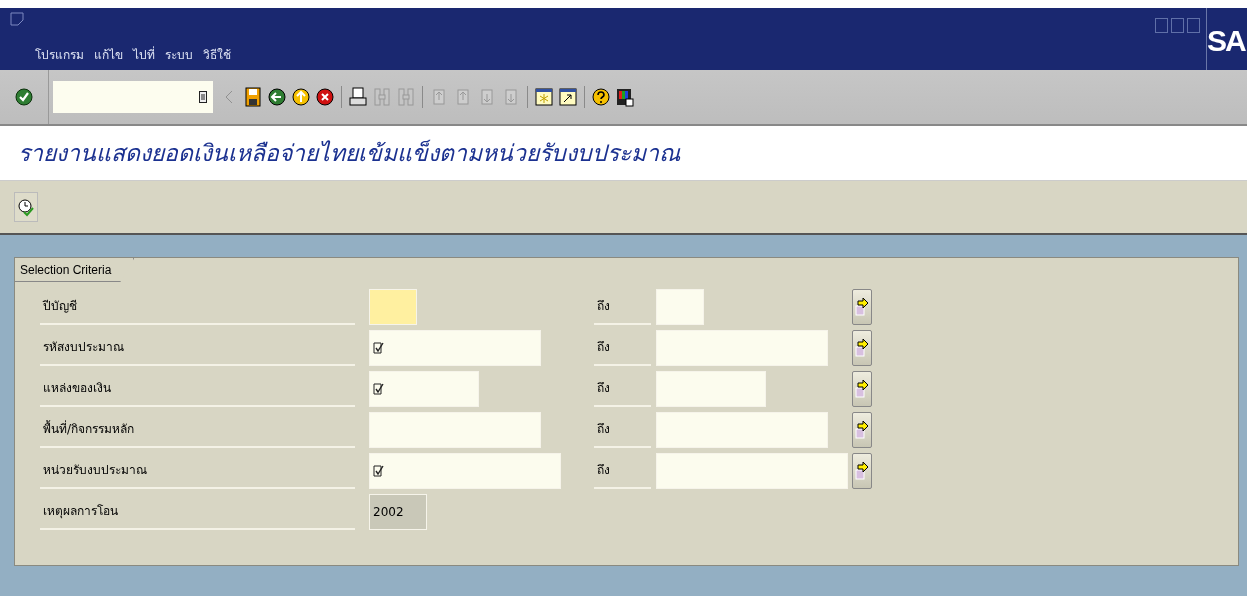 This screenshot has width=1247, height=596. Describe the element at coordinates (229, 97) in the screenshot. I see `left-caret-icon` at that location.